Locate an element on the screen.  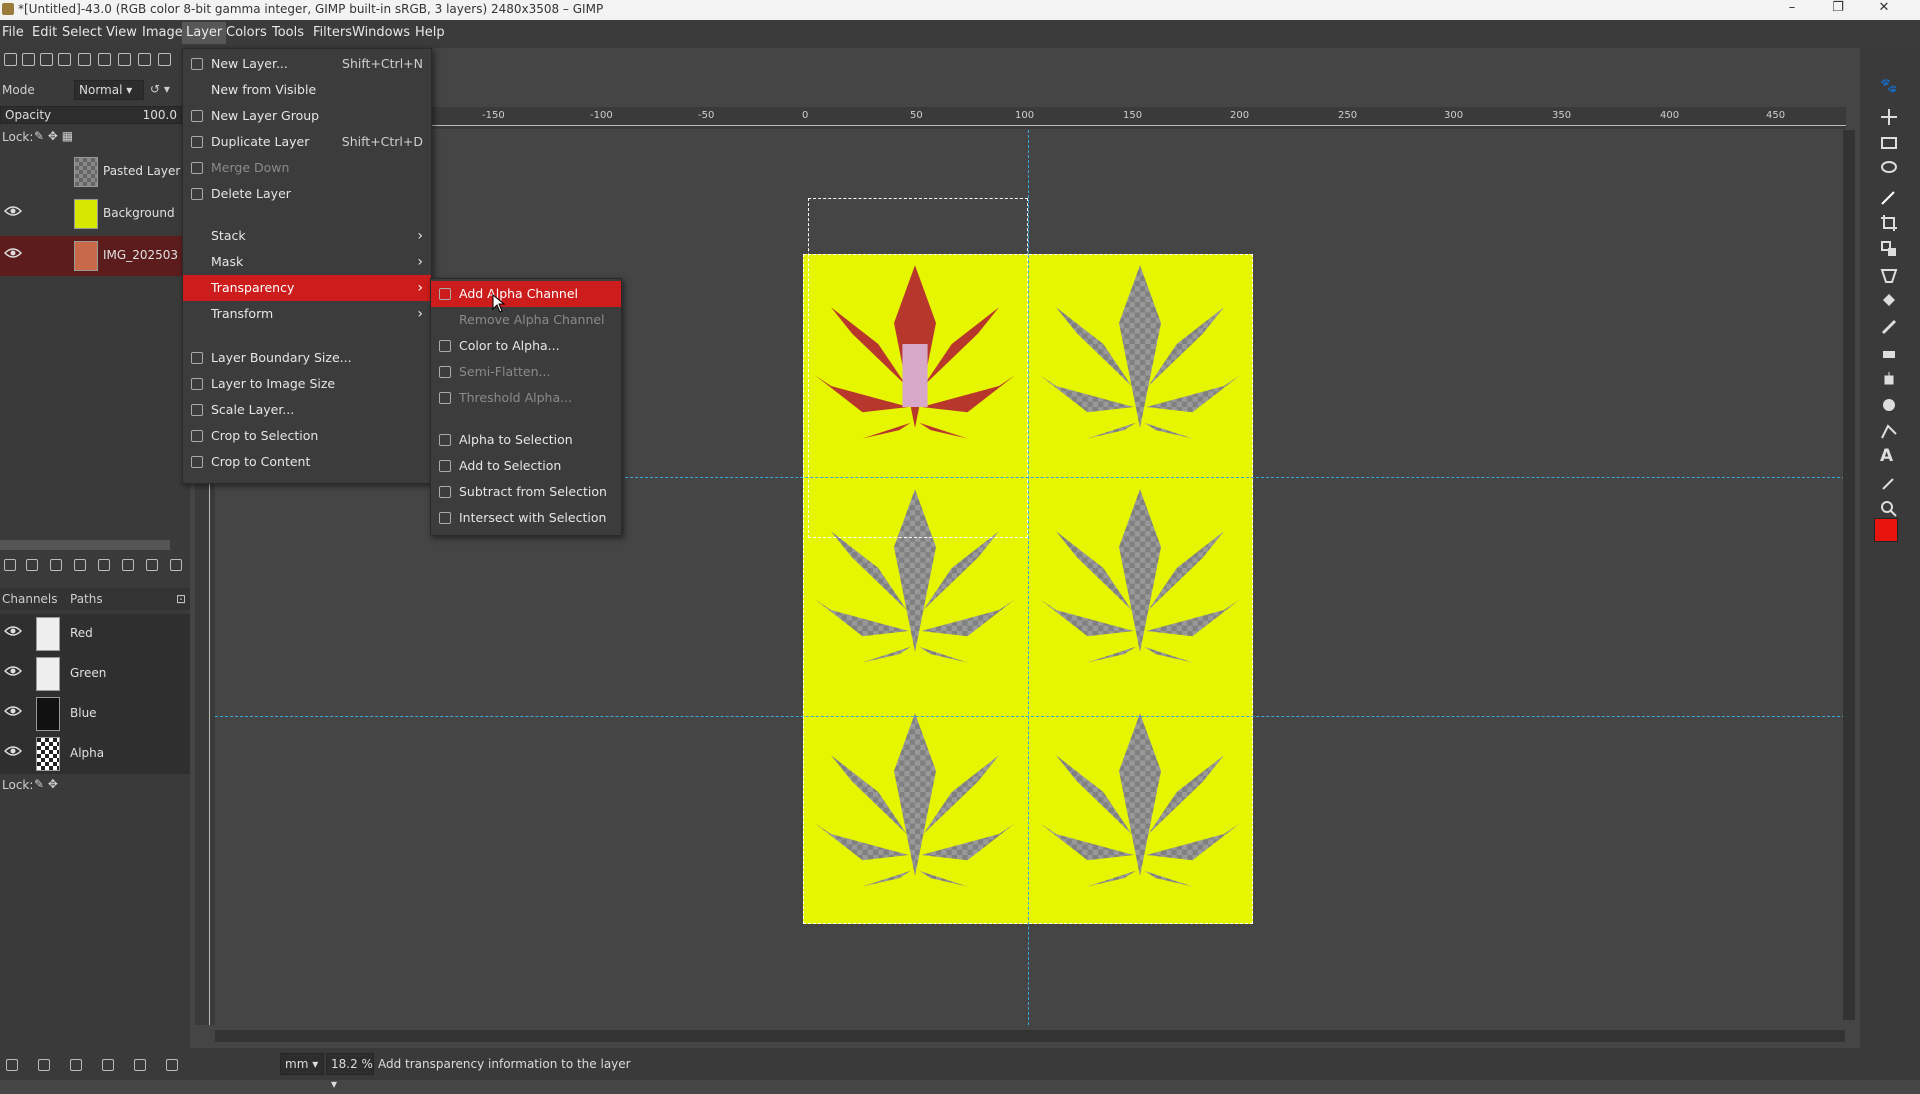
move-tool-icon is located at coordinates (1889, 117).